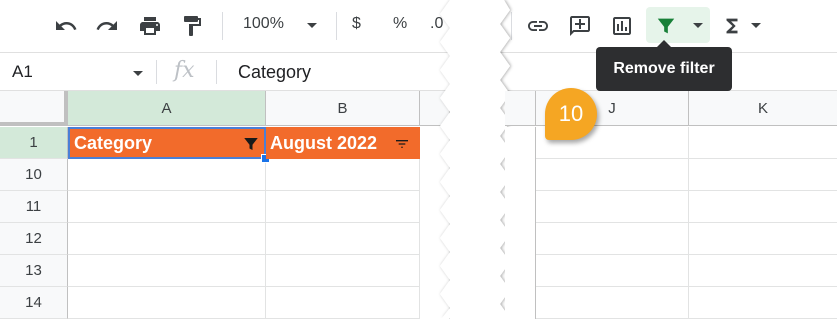 This screenshot has width=837, height=323. I want to click on step-number-badge: 10, so click(571, 114).